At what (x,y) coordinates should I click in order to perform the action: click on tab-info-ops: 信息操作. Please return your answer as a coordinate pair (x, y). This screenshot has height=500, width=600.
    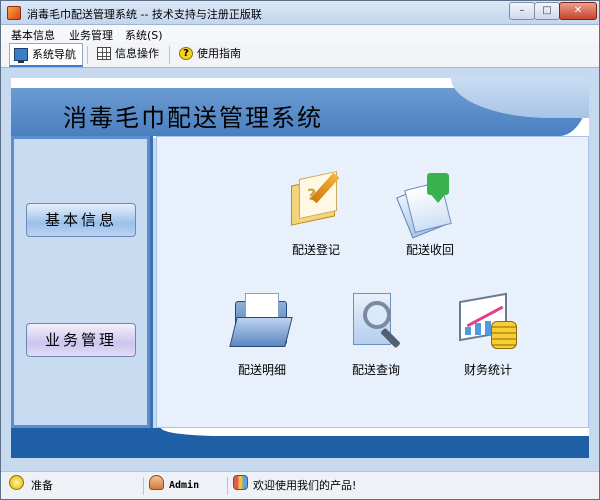
    Looking at the image, I should click on (130, 55).